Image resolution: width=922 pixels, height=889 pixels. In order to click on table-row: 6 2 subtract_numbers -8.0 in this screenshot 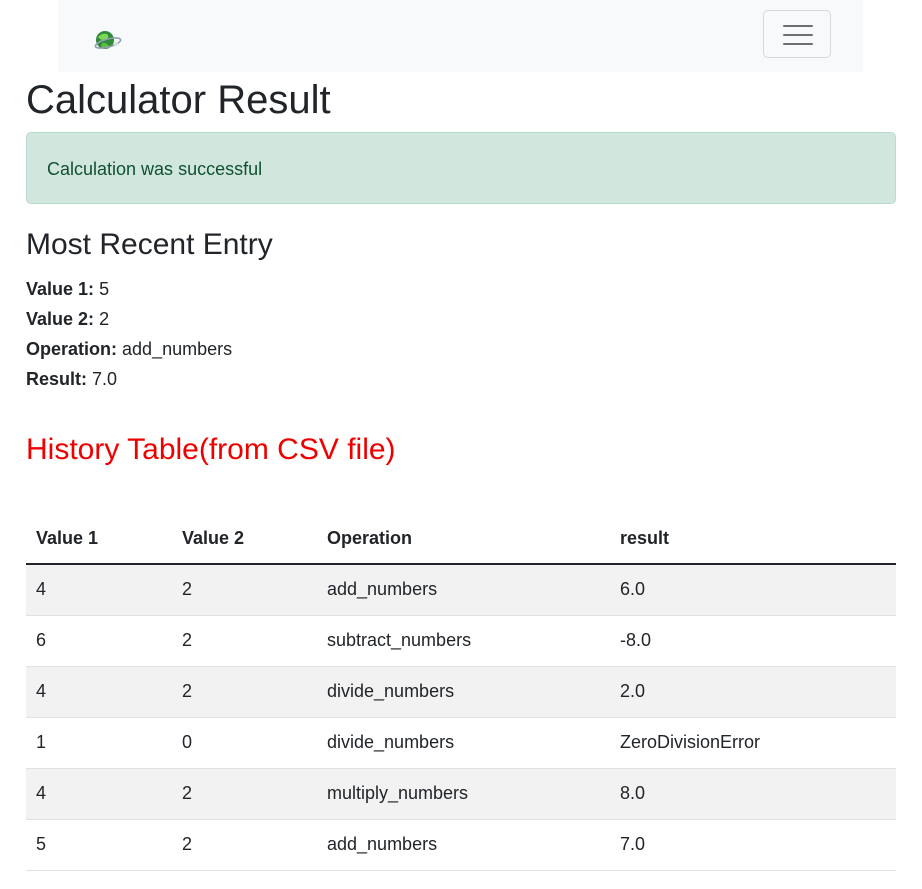, I will do `click(461, 641)`.